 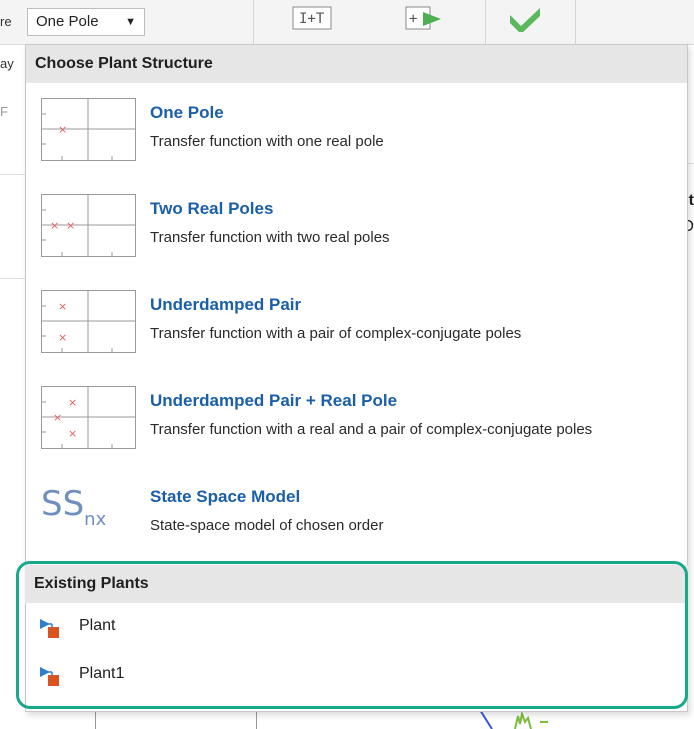 What do you see at coordinates (513, 719) in the screenshot?
I see `response-plot-fragment` at bounding box center [513, 719].